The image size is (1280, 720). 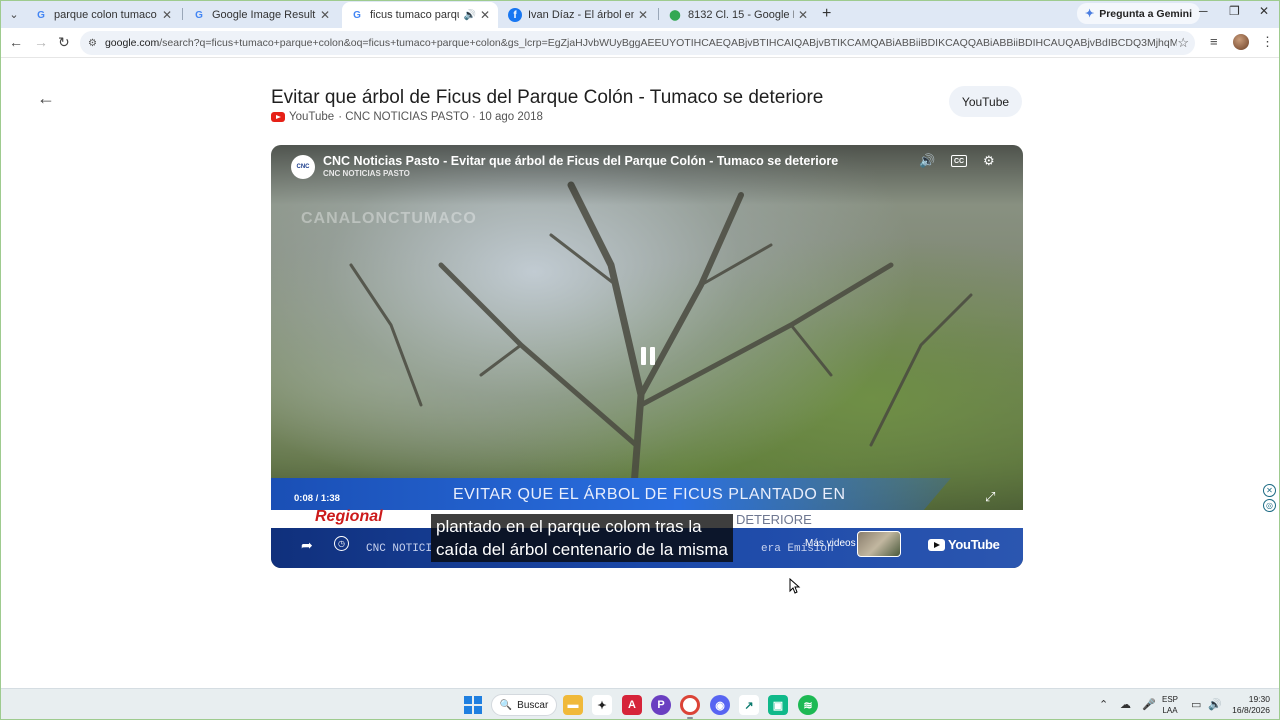 What do you see at coordinates (1196, 704) in the screenshot?
I see `display-icon: ▭` at bounding box center [1196, 704].